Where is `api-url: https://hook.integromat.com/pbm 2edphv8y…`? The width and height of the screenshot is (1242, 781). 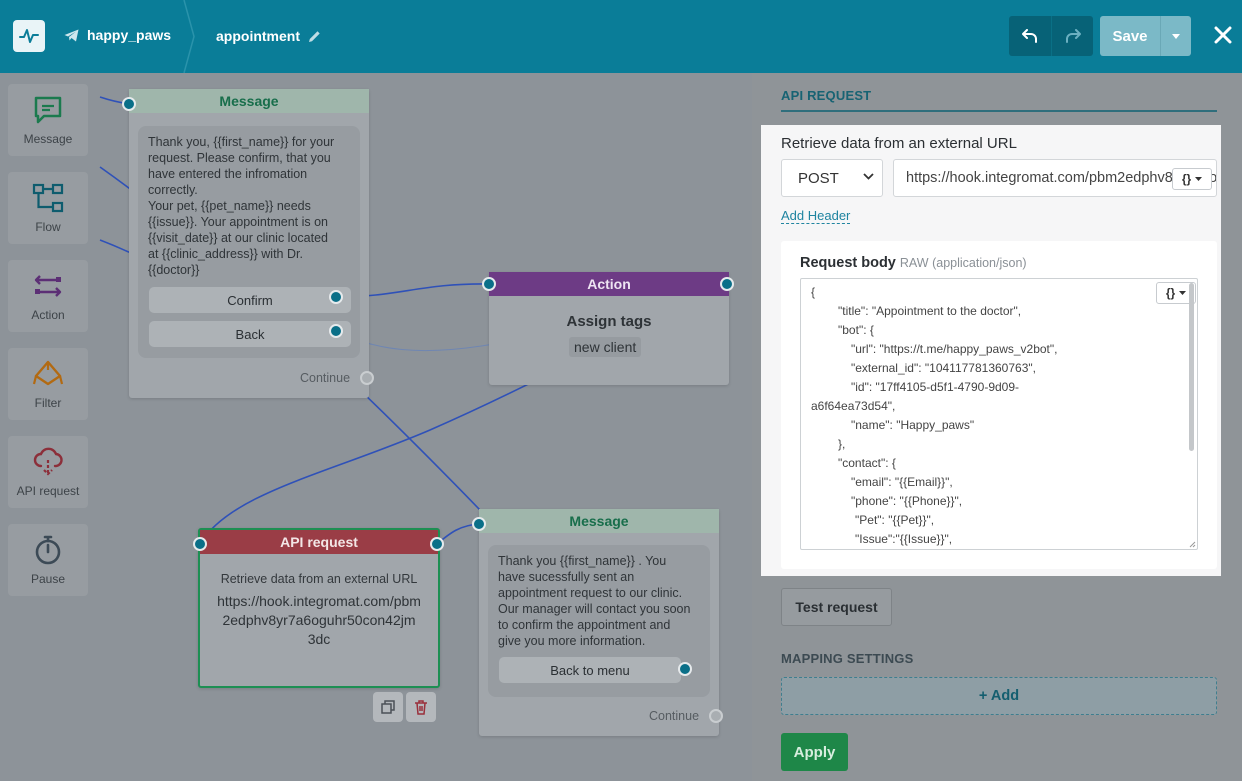
api-url: https://hook.integromat.com/pbm 2edphv8y… is located at coordinates (319, 620).